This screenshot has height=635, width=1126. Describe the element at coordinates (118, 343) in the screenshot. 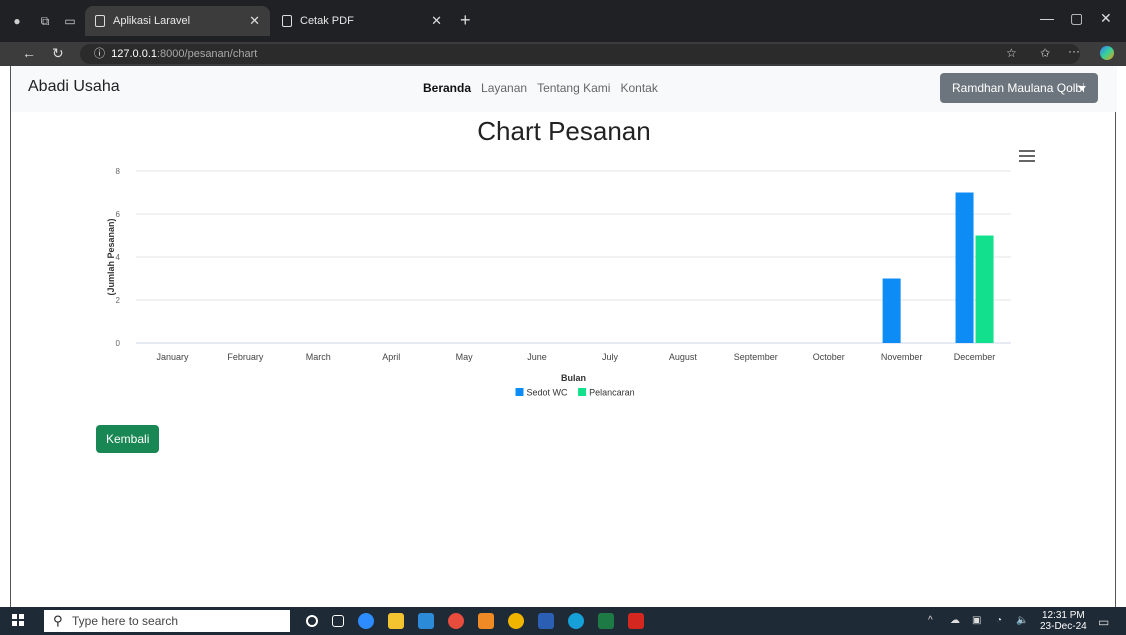

I see `y-tick-label: 0` at that location.